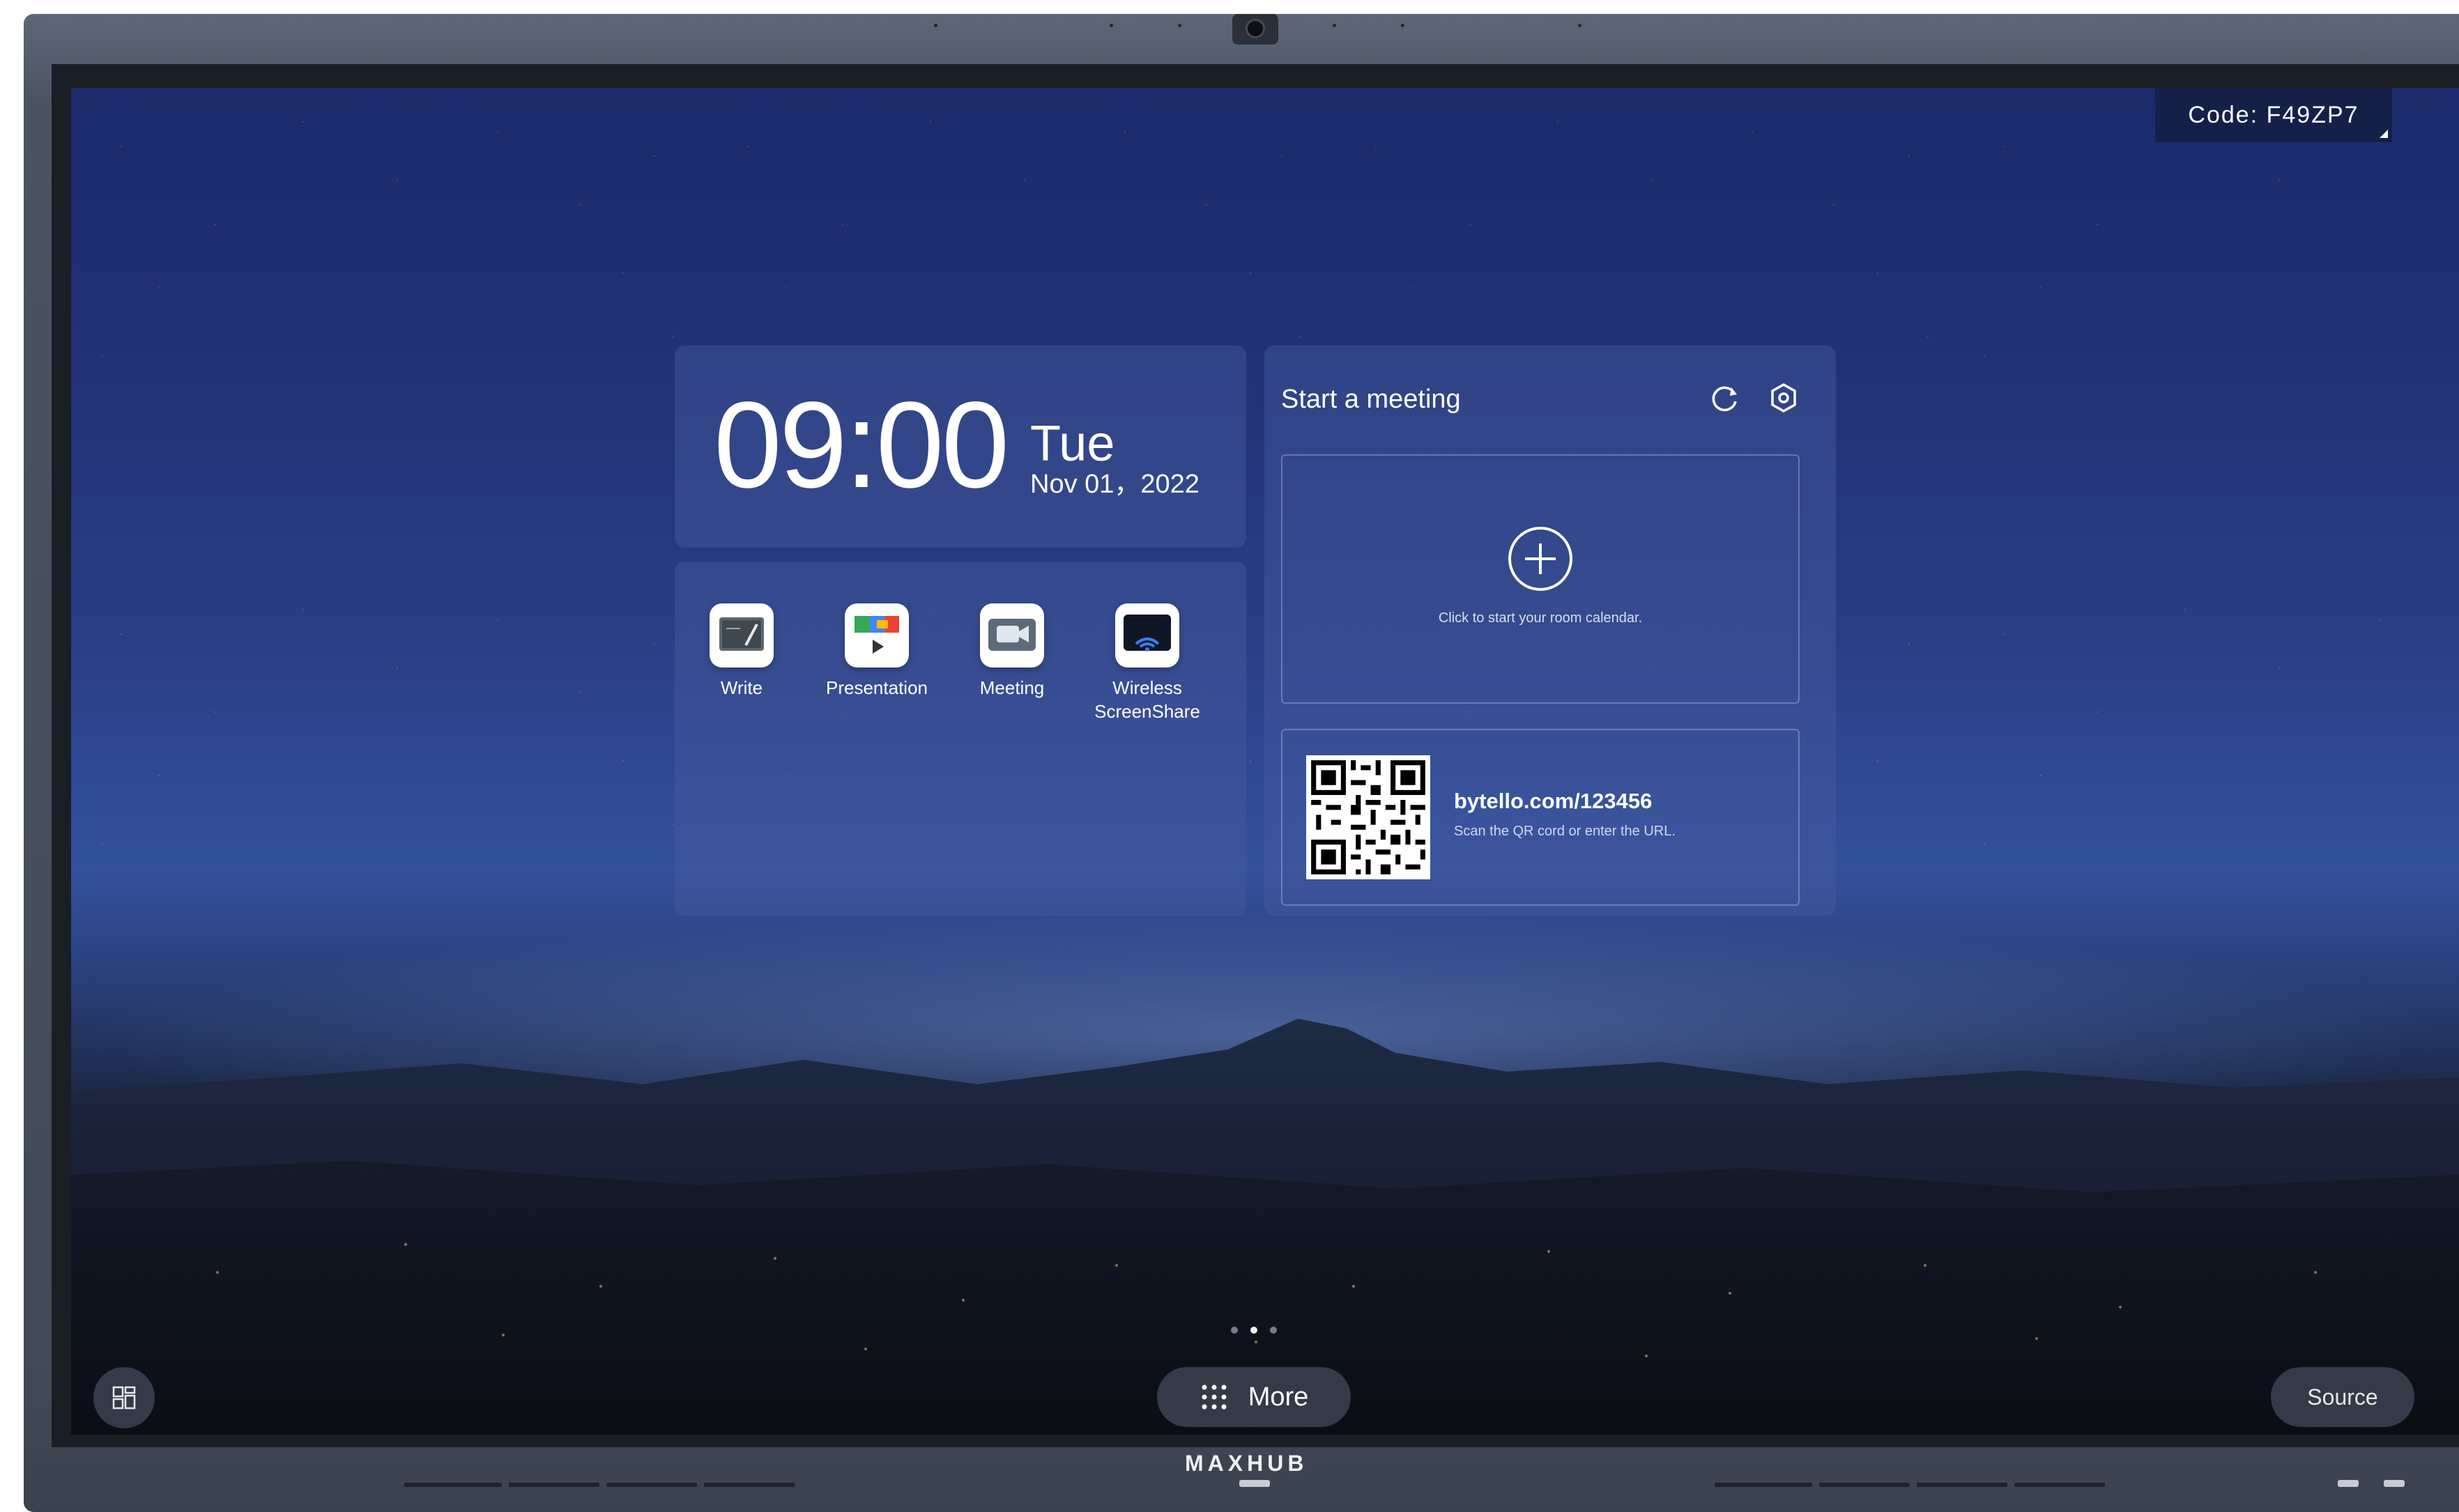 This screenshot has height=1512, width=2459. I want to click on qr-hint: Scan the QR cord or enter the URL., so click(1565, 831).